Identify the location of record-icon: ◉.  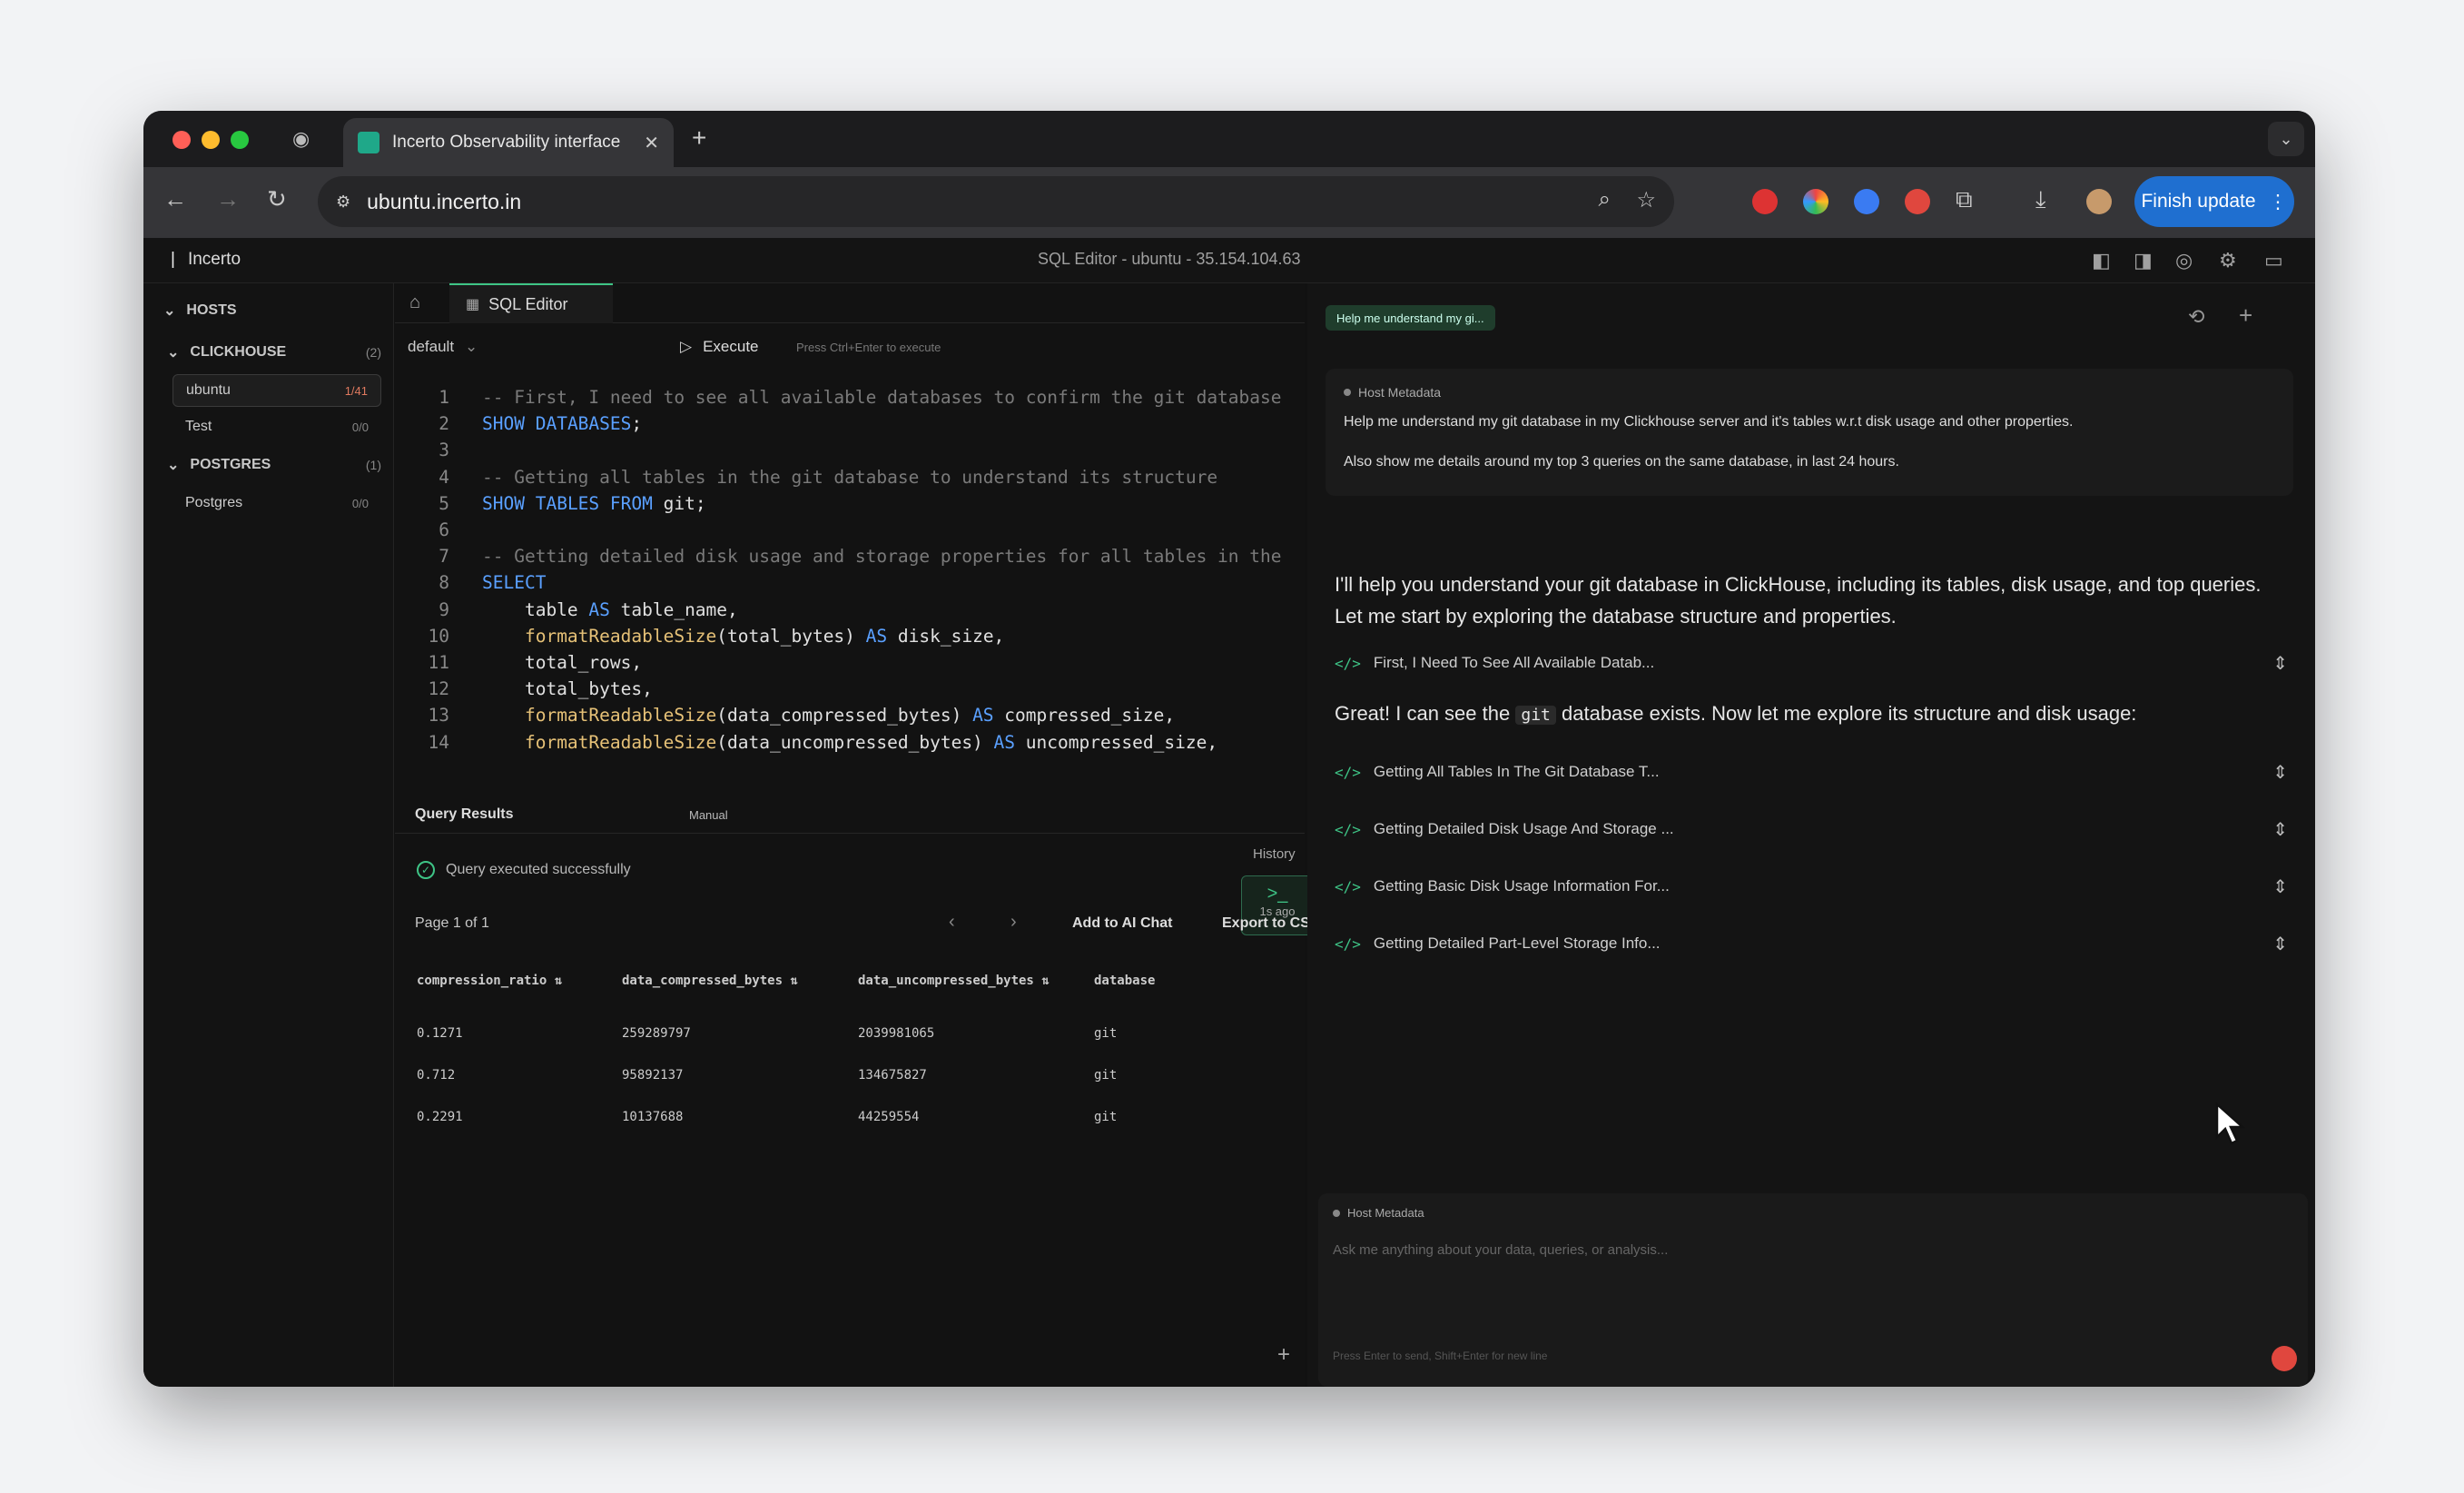
(301, 139).